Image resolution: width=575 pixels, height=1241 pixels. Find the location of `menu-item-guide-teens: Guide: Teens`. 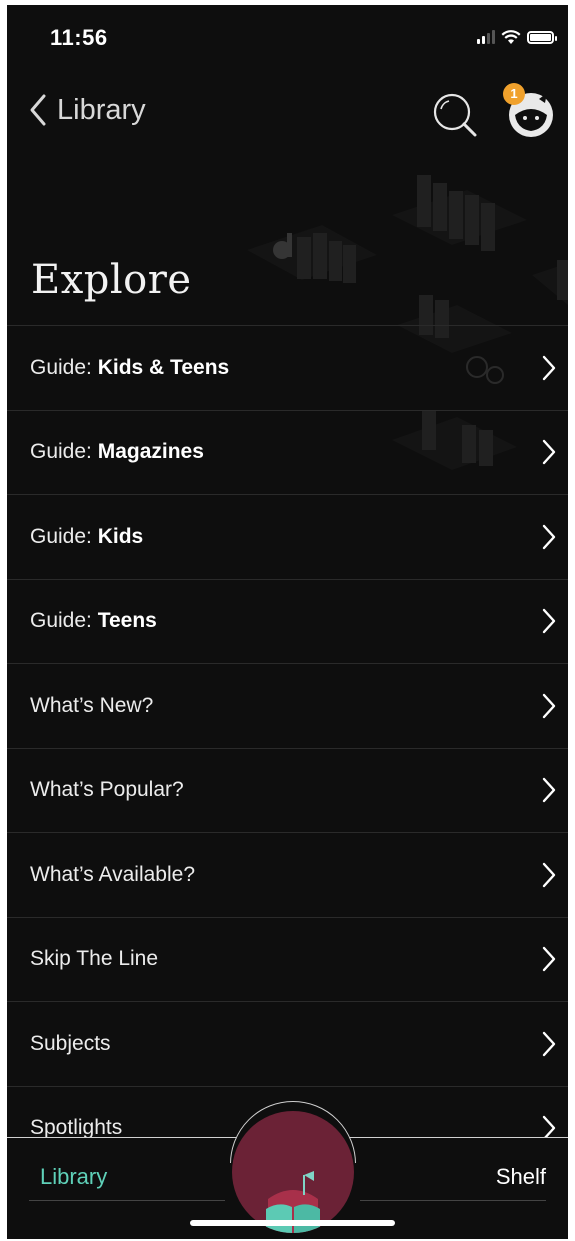

menu-item-guide-teens: Guide: Teens is located at coordinates (287, 621).